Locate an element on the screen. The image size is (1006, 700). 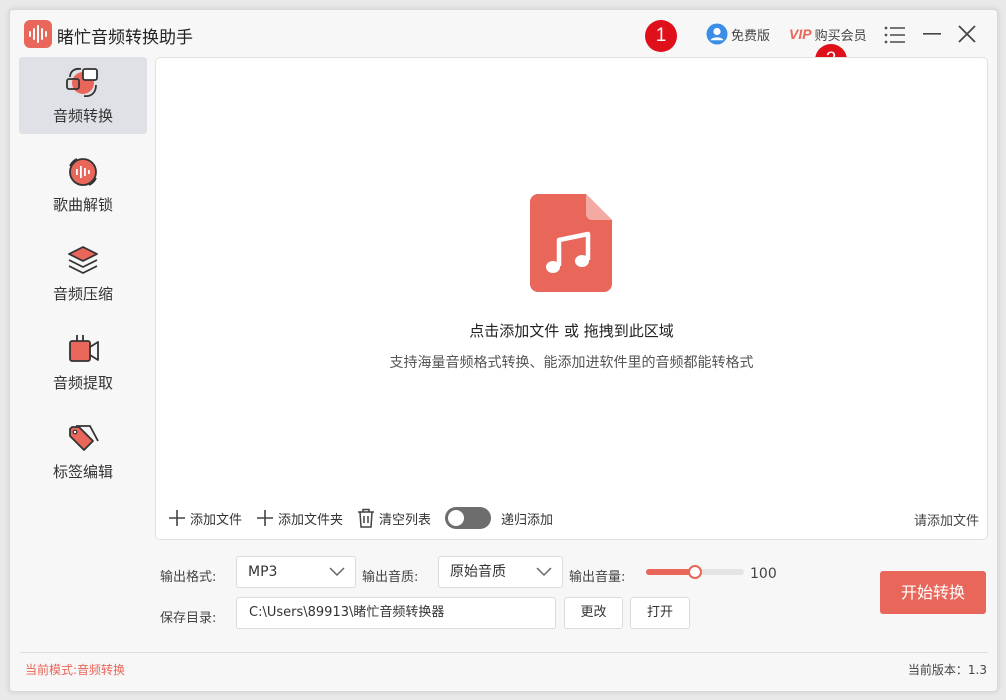
quality-select: 原始音质 is located at coordinates (500, 572).